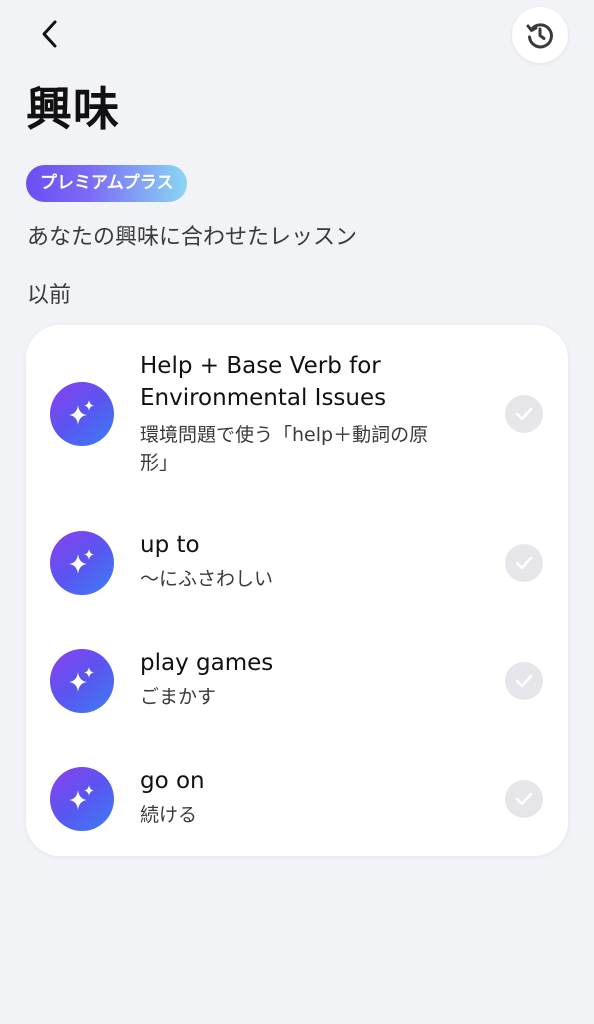  I want to click on lesson-title: play games, so click(207, 663).